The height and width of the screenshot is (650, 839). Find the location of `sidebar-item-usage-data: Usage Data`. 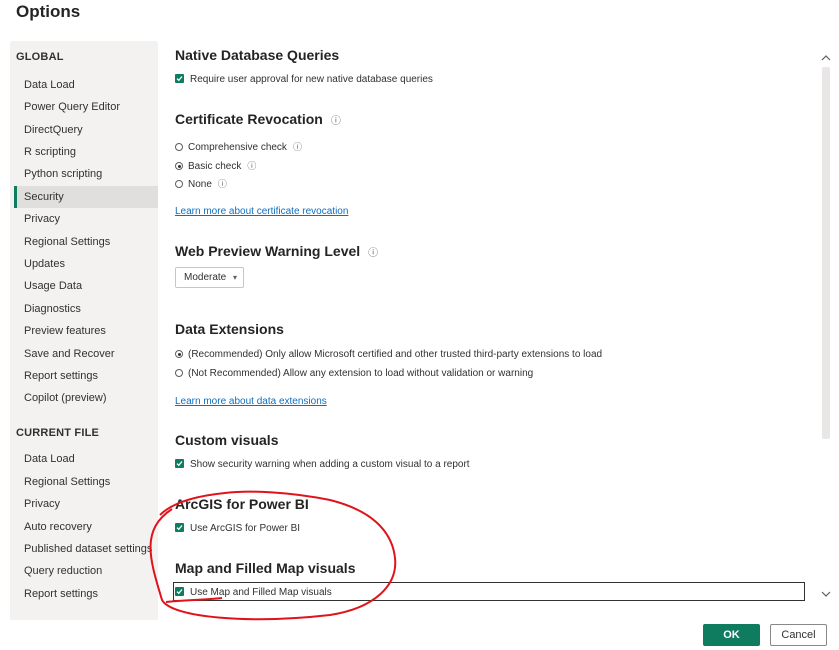

sidebar-item-usage-data: Usage Data is located at coordinates (86, 286).